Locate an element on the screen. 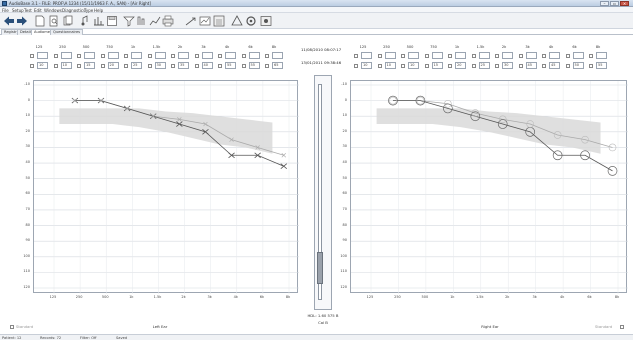  new-document-icon is located at coordinates (39, 20).